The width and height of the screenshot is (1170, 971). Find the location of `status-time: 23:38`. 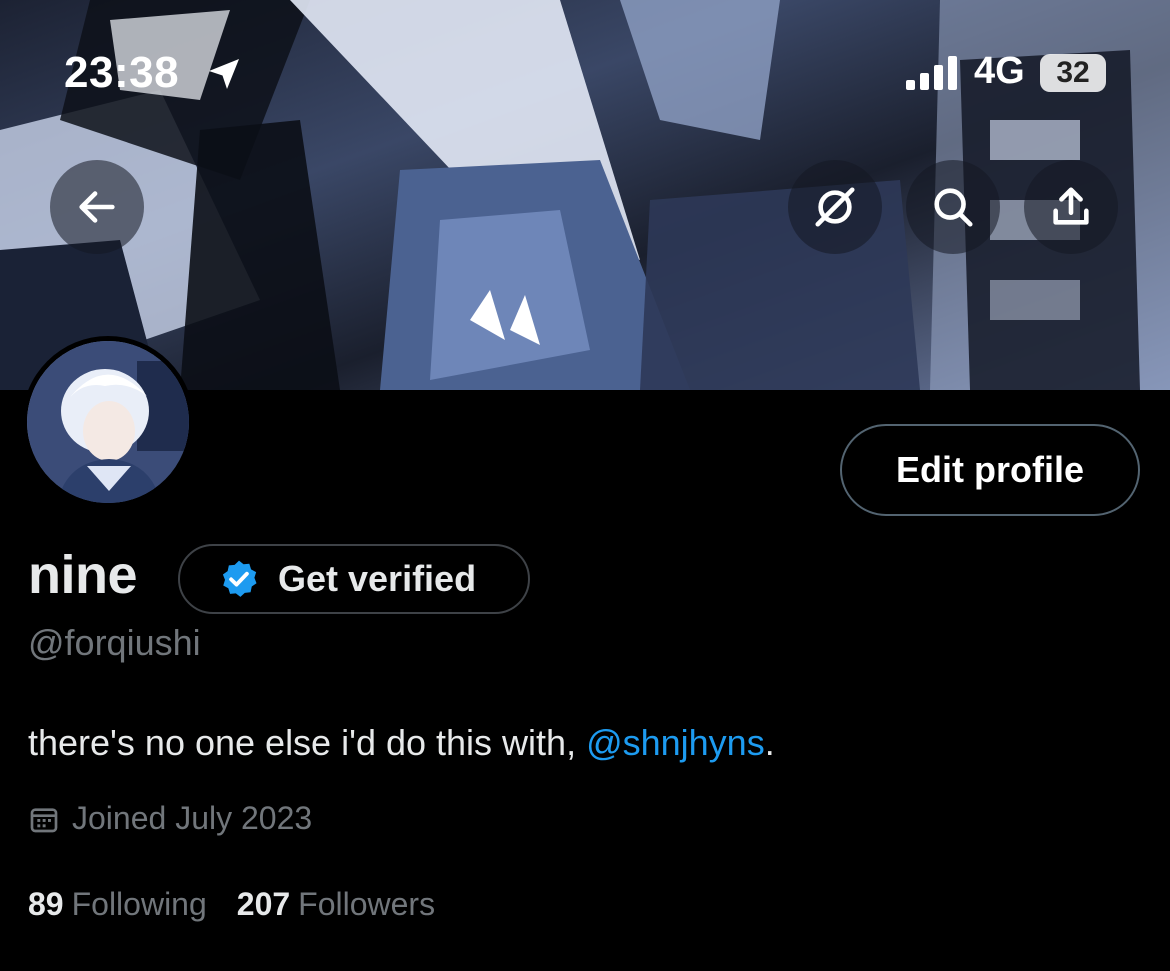

status-time: 23:38 is located at coordinates (122, 72).